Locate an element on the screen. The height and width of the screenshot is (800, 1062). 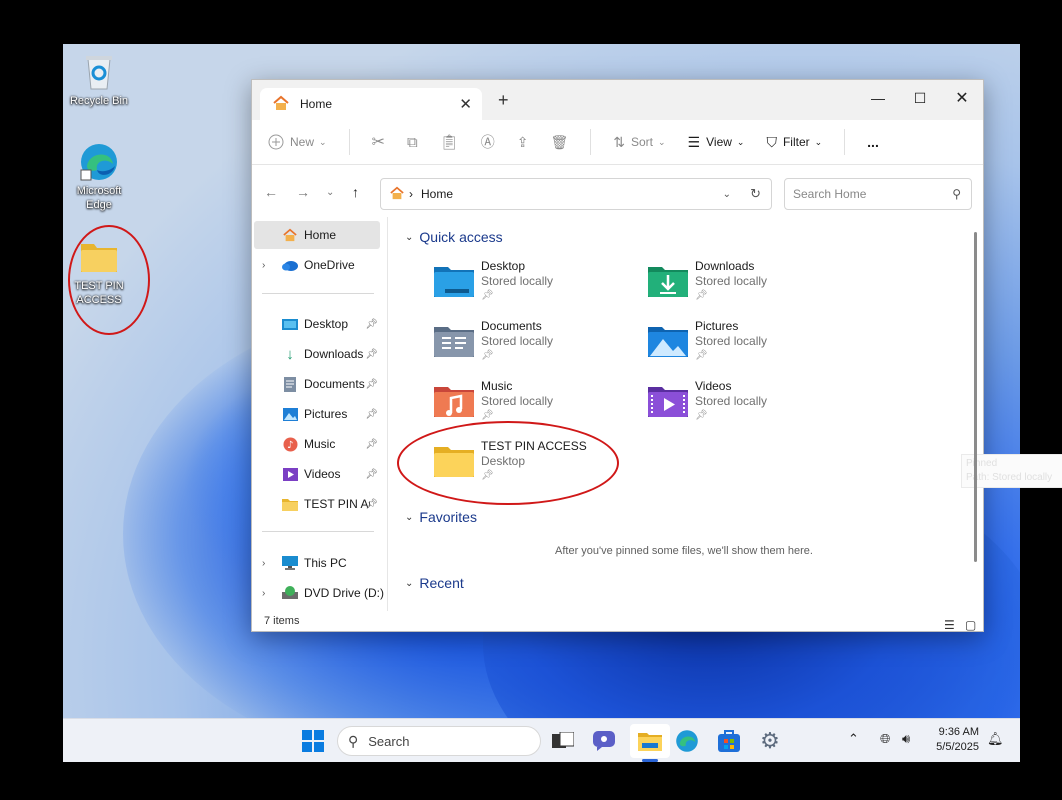
sidebar-item-pictures: Pictures 📌︎ is located at coordinates (316, 414).